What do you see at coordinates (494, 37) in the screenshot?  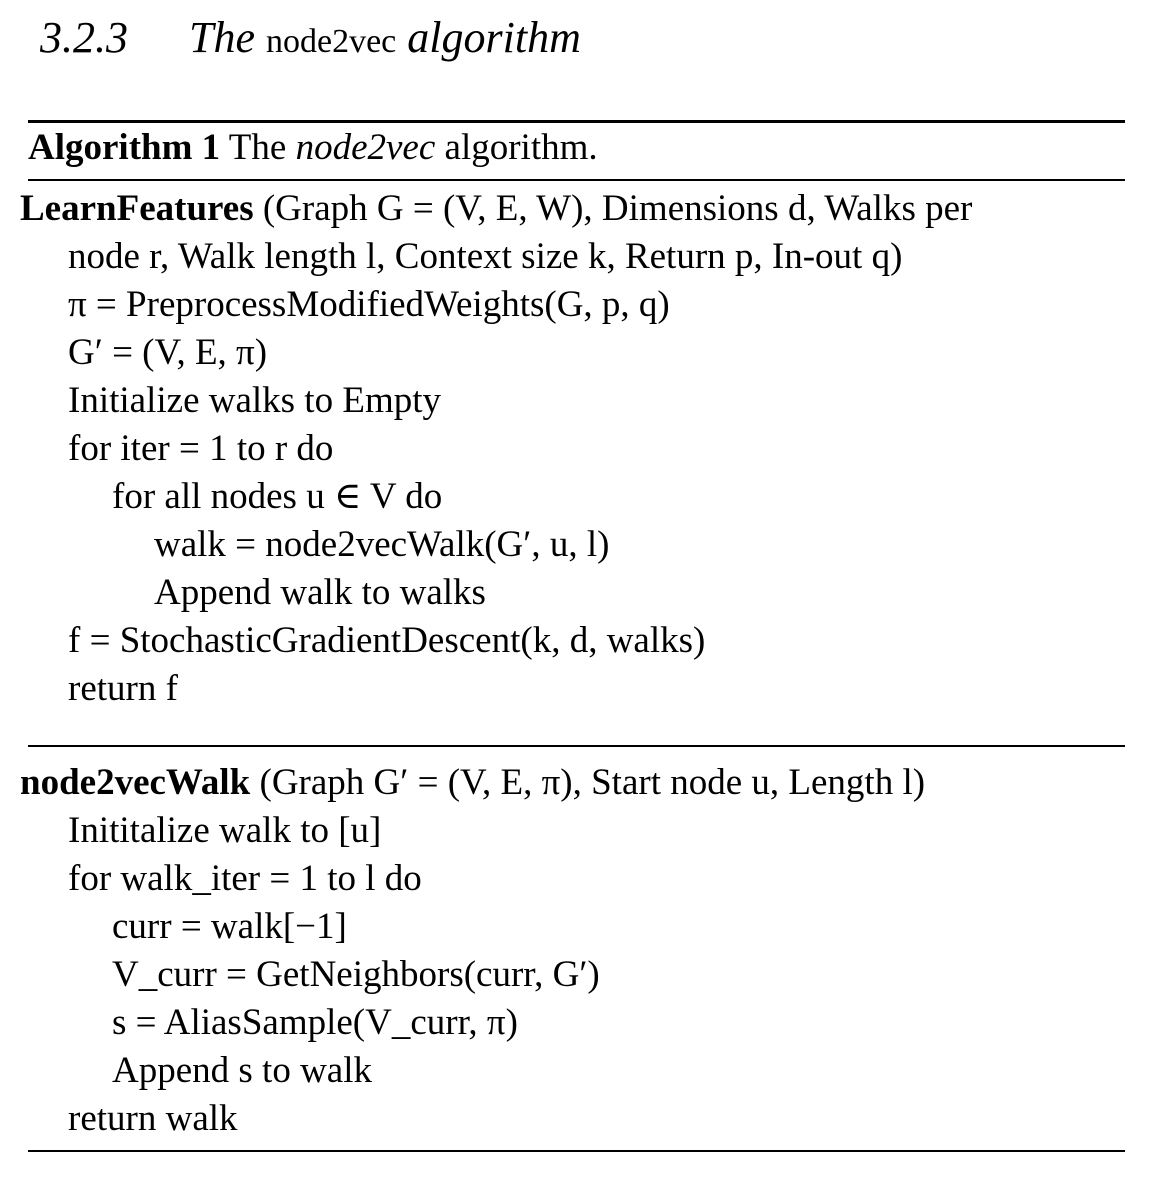 I see `section-title-post: algorithm` at bounding box center [494, 37].